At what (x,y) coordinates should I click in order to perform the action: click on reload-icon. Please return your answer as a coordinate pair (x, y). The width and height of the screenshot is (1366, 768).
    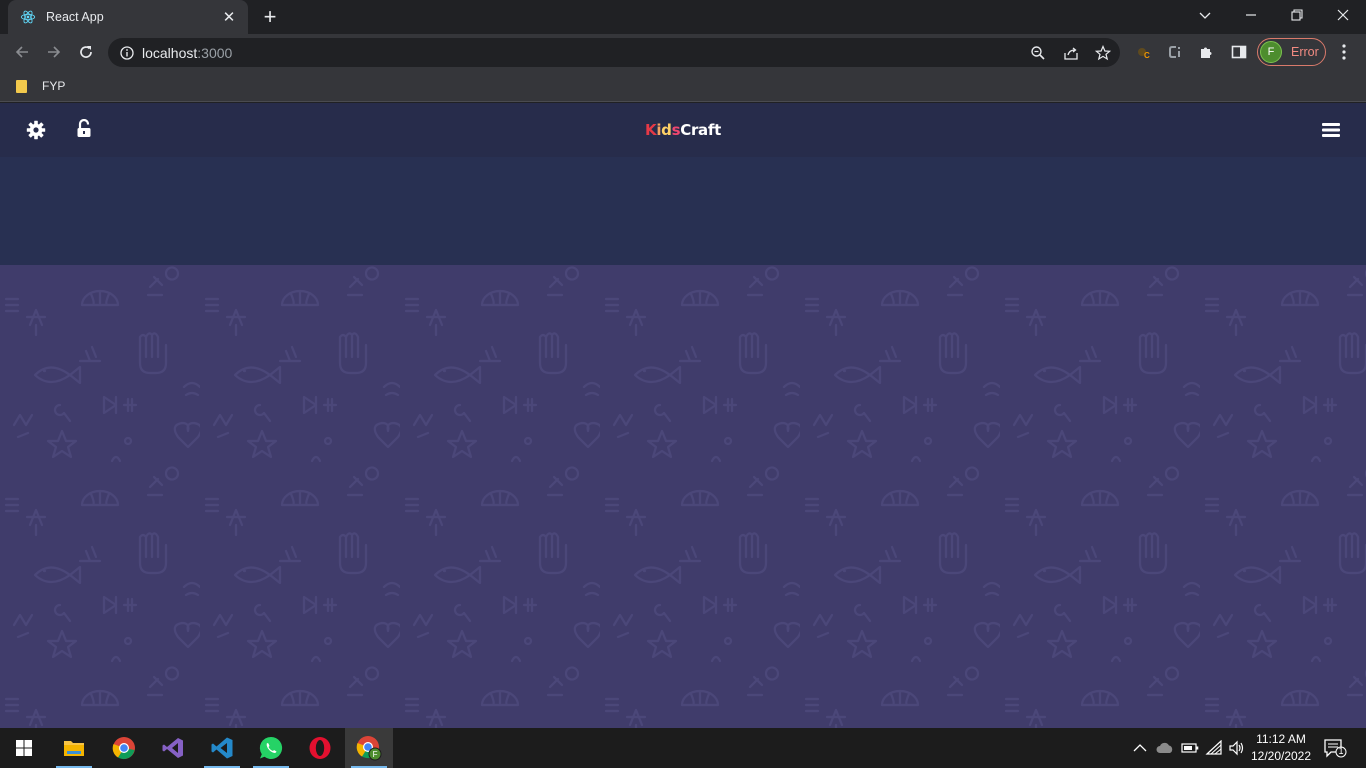
    Looking at the image, I should click on (86, 52).